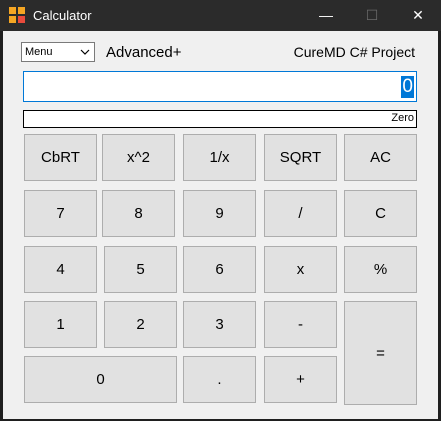 The image size is (441, 421). I want to click on divide-button: /, so click(300, 213).